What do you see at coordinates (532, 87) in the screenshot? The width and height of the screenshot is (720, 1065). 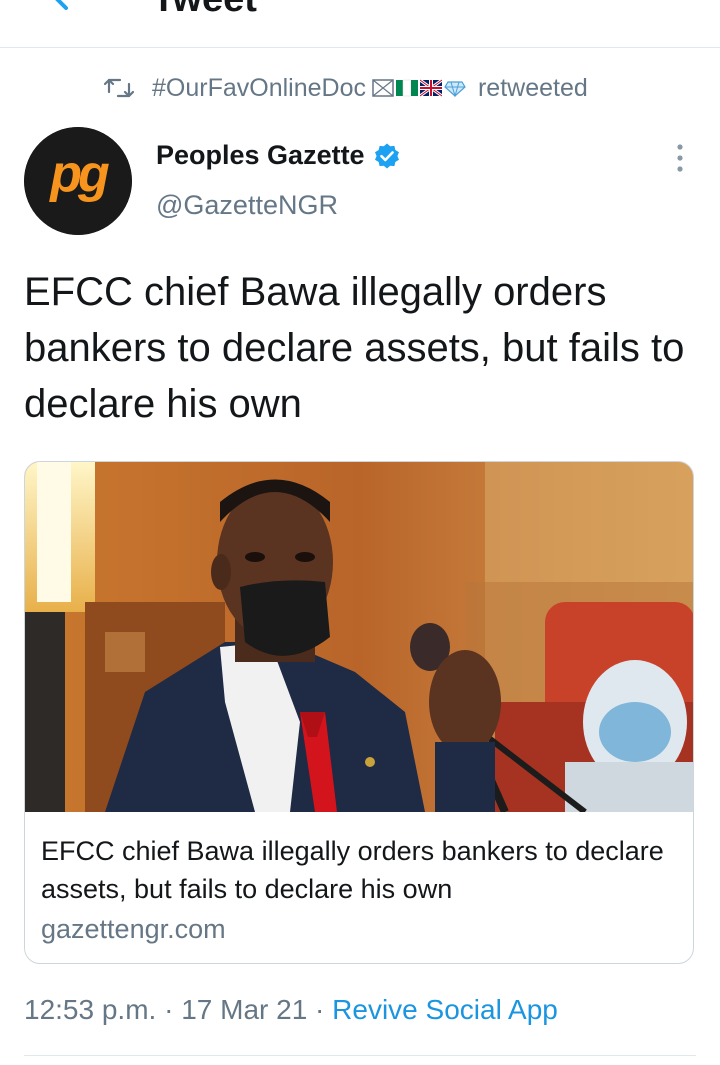 I see `retweet-suffix: retweeted` at bounding box center [532, 87].